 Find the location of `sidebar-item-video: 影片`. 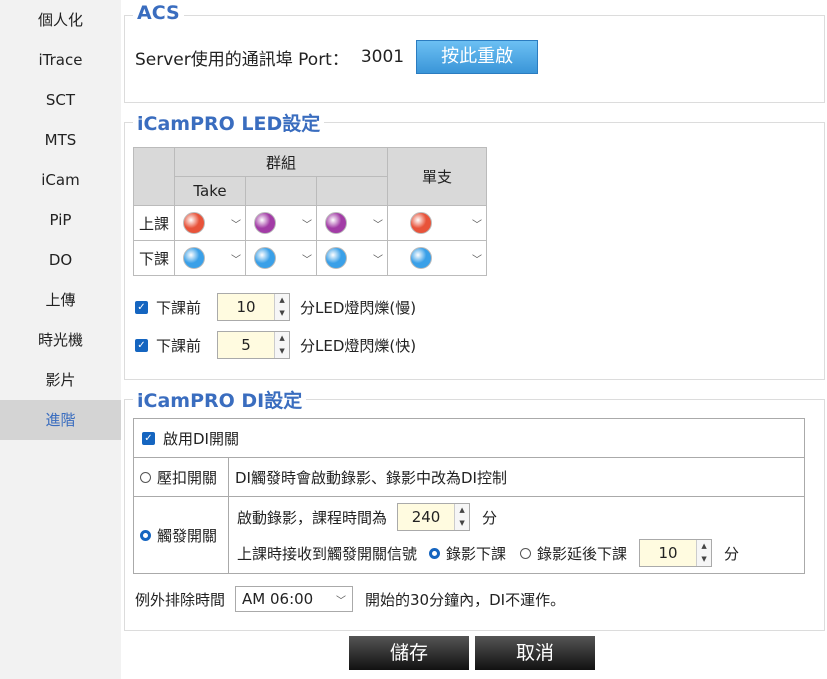

sidebar-item-video: 影片 is located at coordinates (60, 380).